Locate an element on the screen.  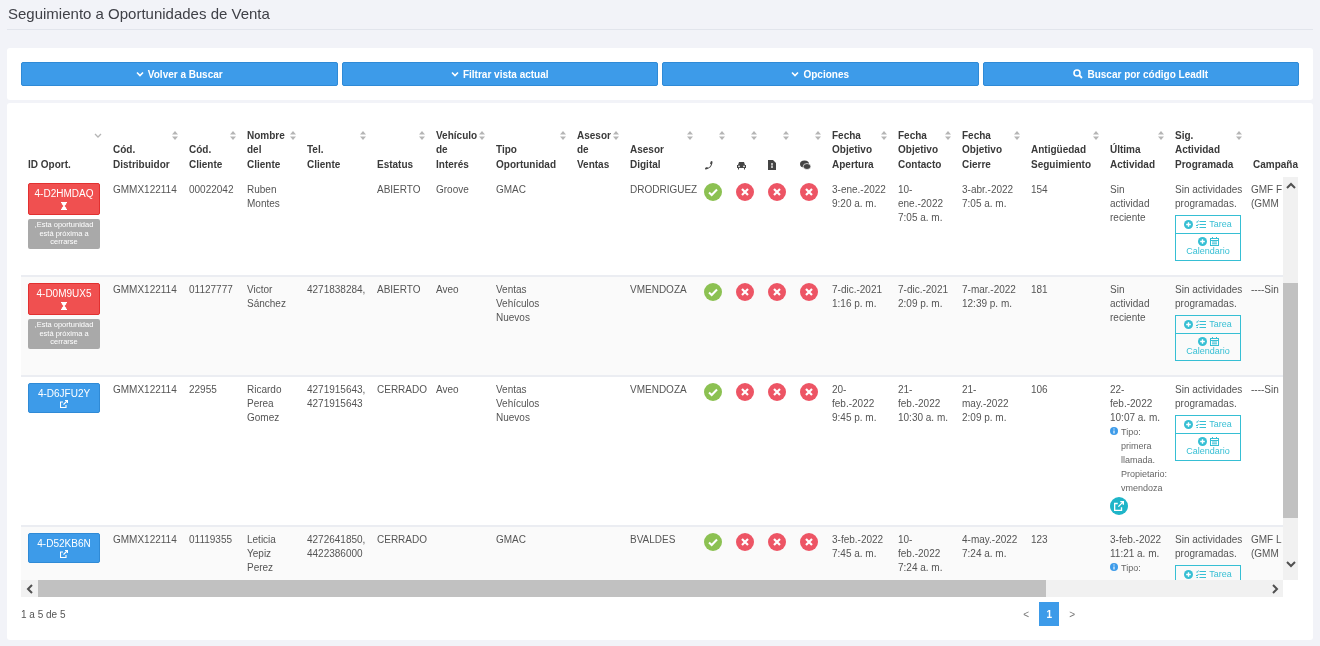
activity-note: Tipo: primera llamada. Propietario: vmendoza is located at coordinates (1144, 460).